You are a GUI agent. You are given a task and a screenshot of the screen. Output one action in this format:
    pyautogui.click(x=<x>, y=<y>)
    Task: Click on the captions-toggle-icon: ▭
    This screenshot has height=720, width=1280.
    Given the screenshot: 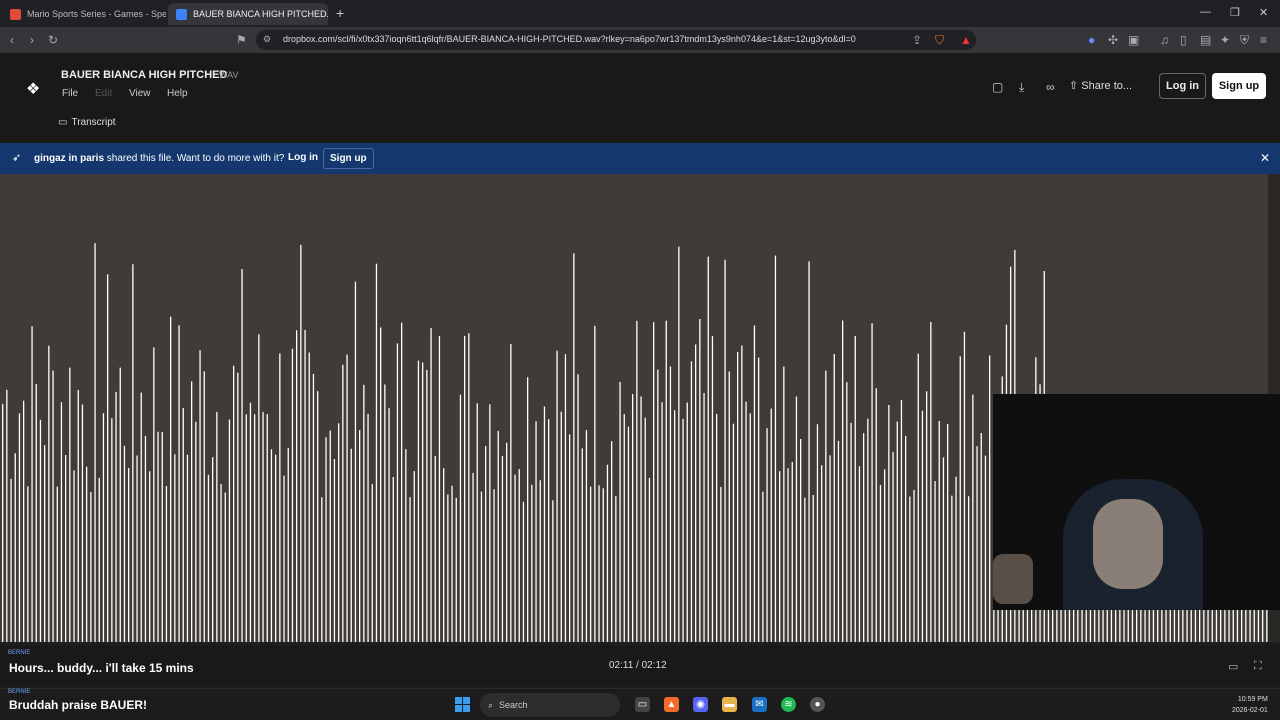 What is the action you would take?
    pyautogui.click(x=1233, y=666)
    